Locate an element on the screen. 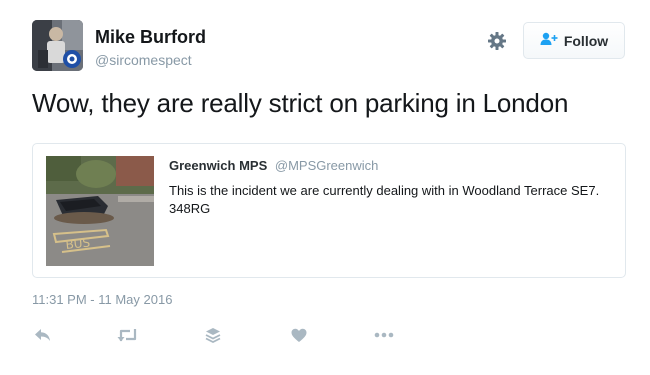 The image size is (650, 375). tweet-timestamp: 11:31 PM - 11 May 2016 is located at coordinates (102, 299).